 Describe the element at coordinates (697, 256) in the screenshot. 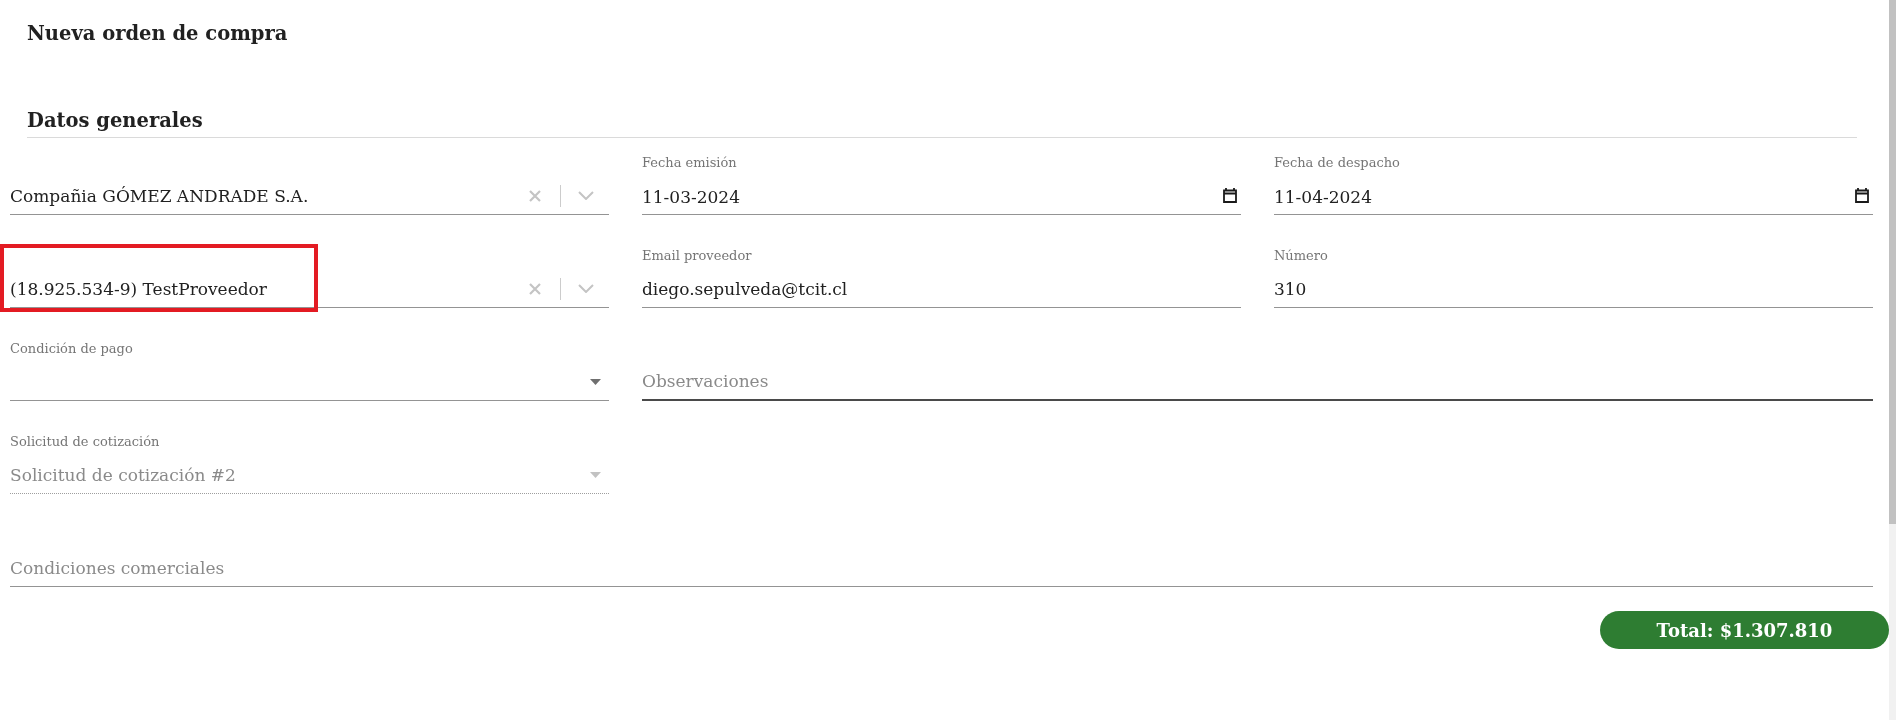

I see `field-label: Email proveedor` at that location.